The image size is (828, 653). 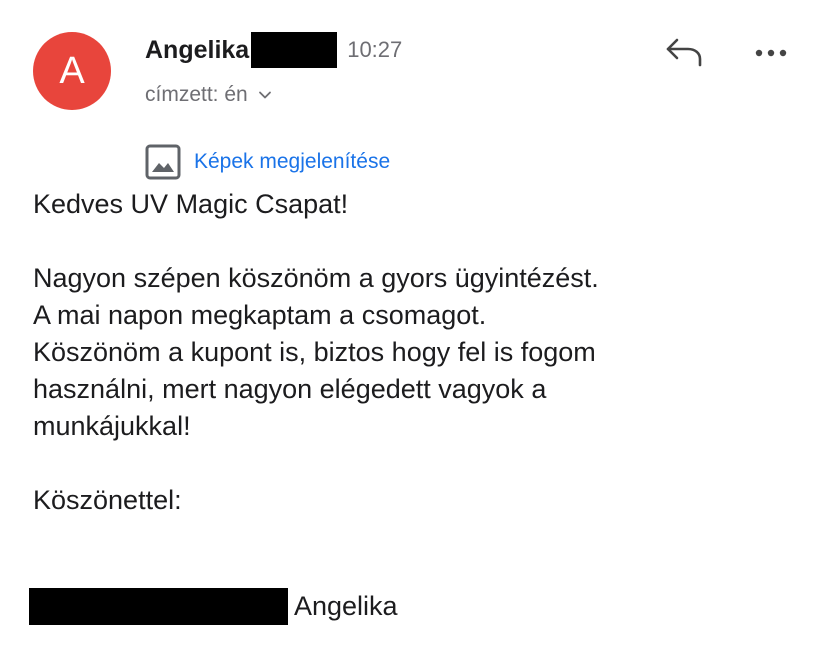 I want to click on signature-name: Angelika, so click(x=346, y=605).